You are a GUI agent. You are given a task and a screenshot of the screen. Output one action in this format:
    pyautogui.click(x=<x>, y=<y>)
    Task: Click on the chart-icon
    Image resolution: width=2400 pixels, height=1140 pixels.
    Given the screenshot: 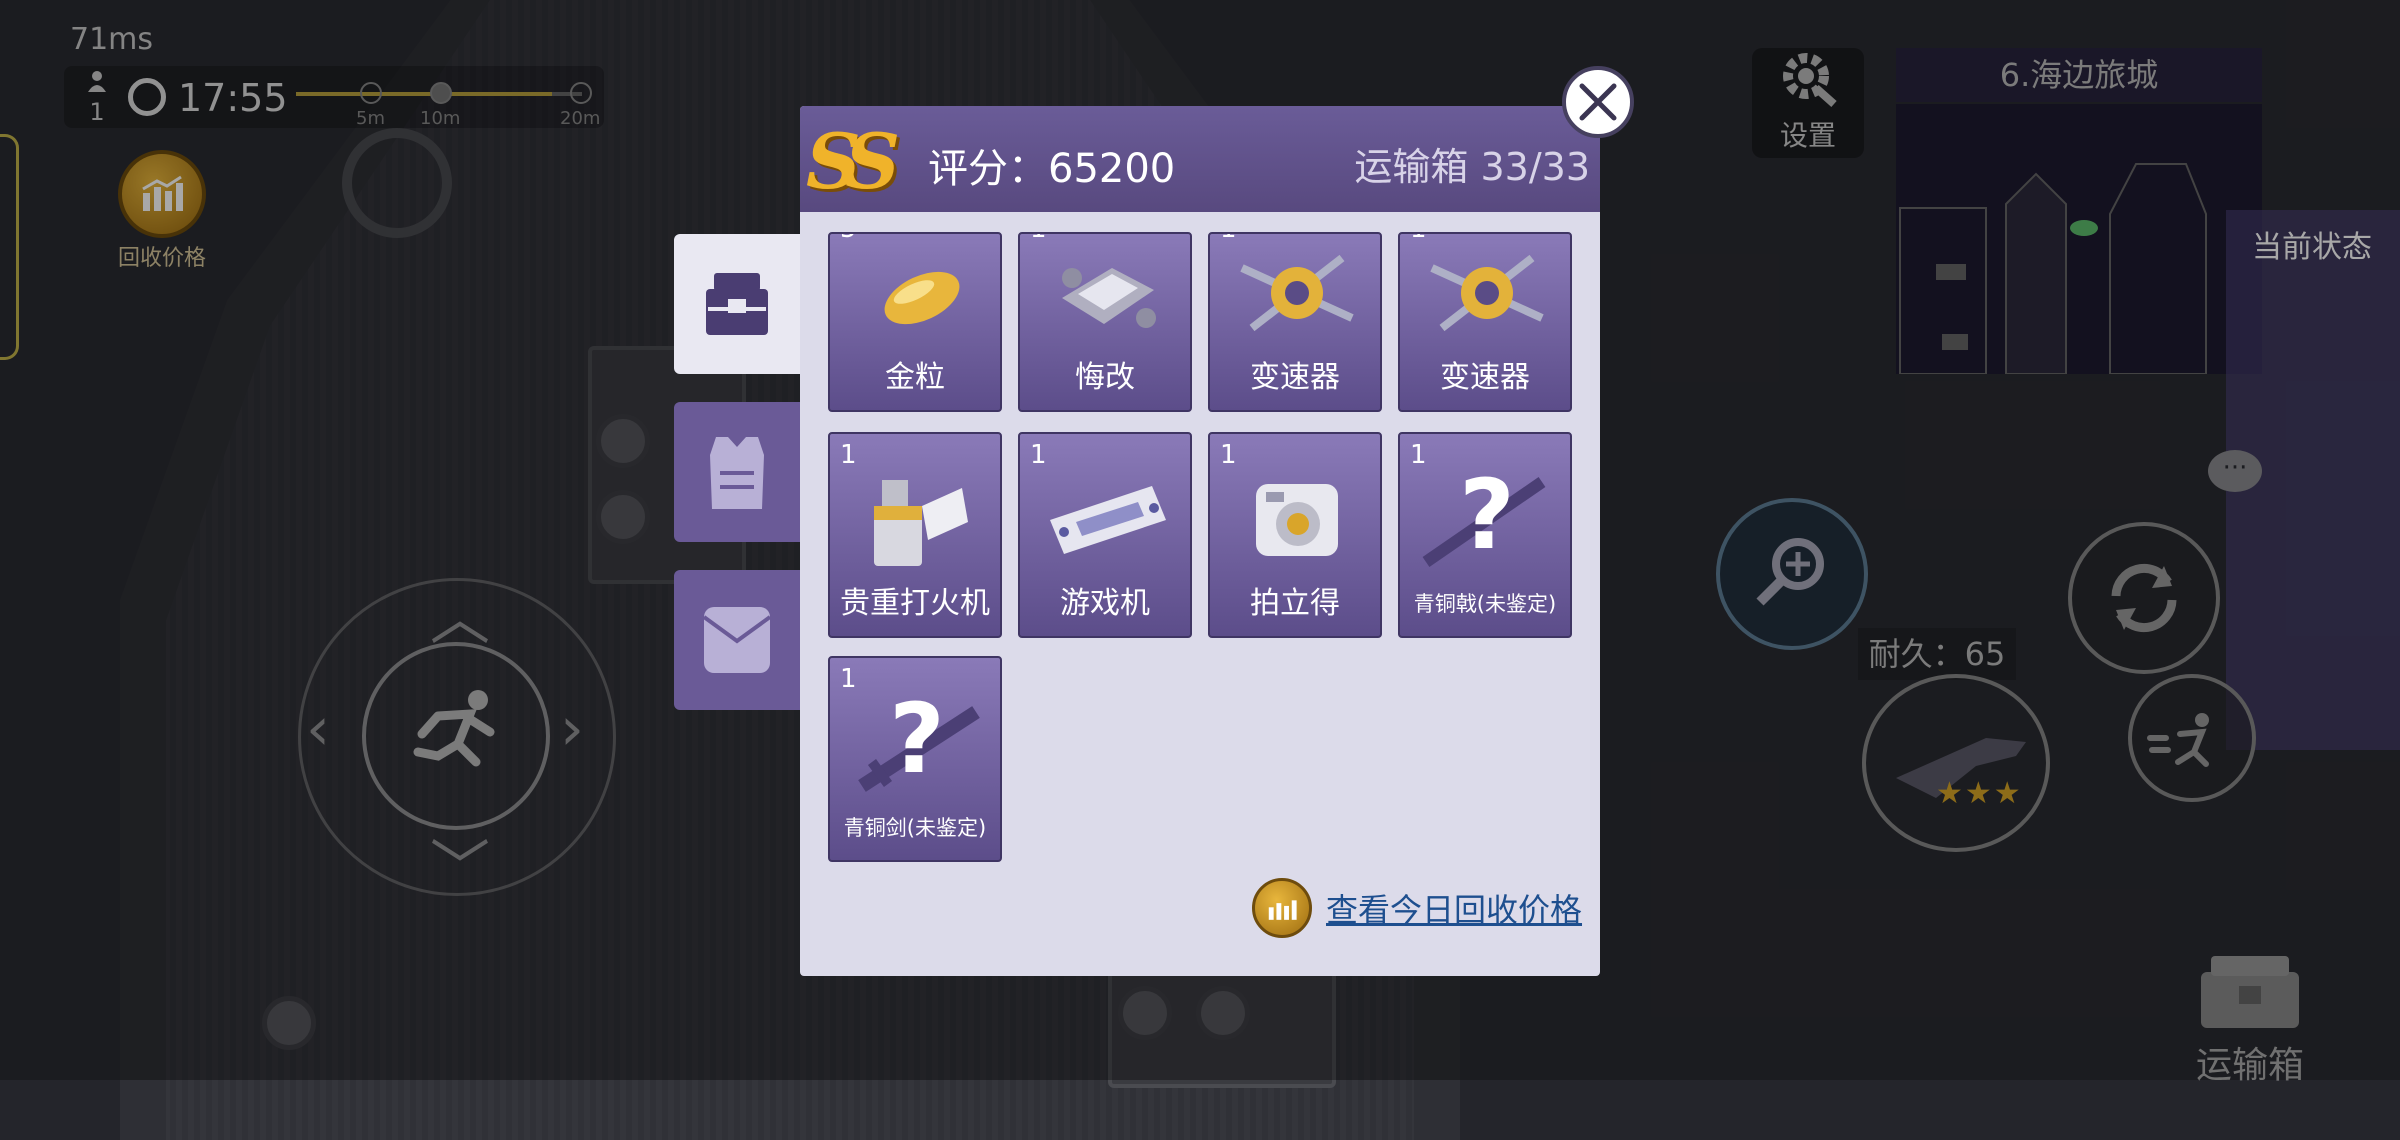 What is the action you would take?
    pyautogui.click(x=1282, y=908)
    